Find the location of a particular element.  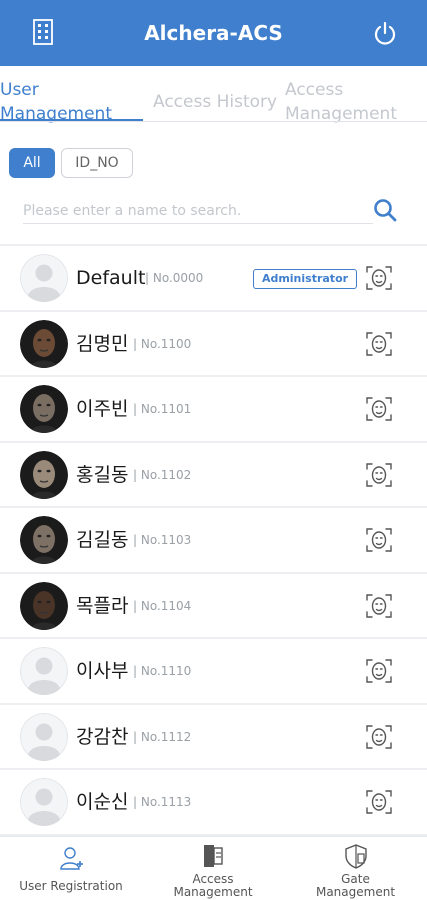

user-row: 강감찬 | No.1112 is located at coordinates (213, 737).